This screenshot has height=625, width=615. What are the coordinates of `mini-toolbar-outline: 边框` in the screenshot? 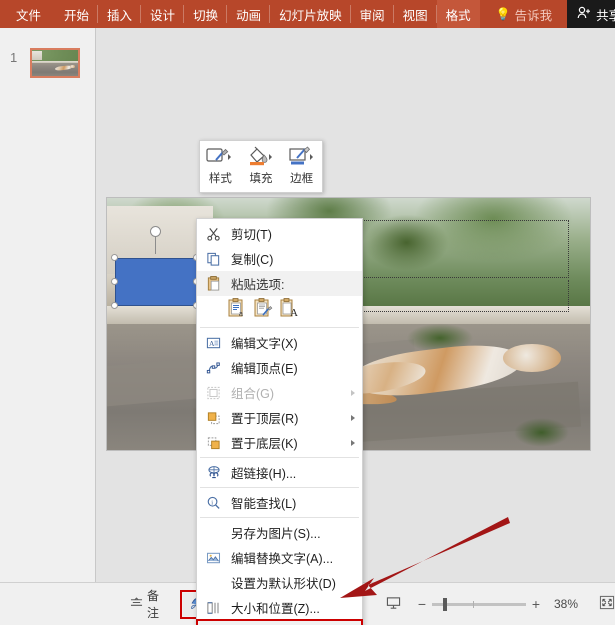 It's located at (301, 166).